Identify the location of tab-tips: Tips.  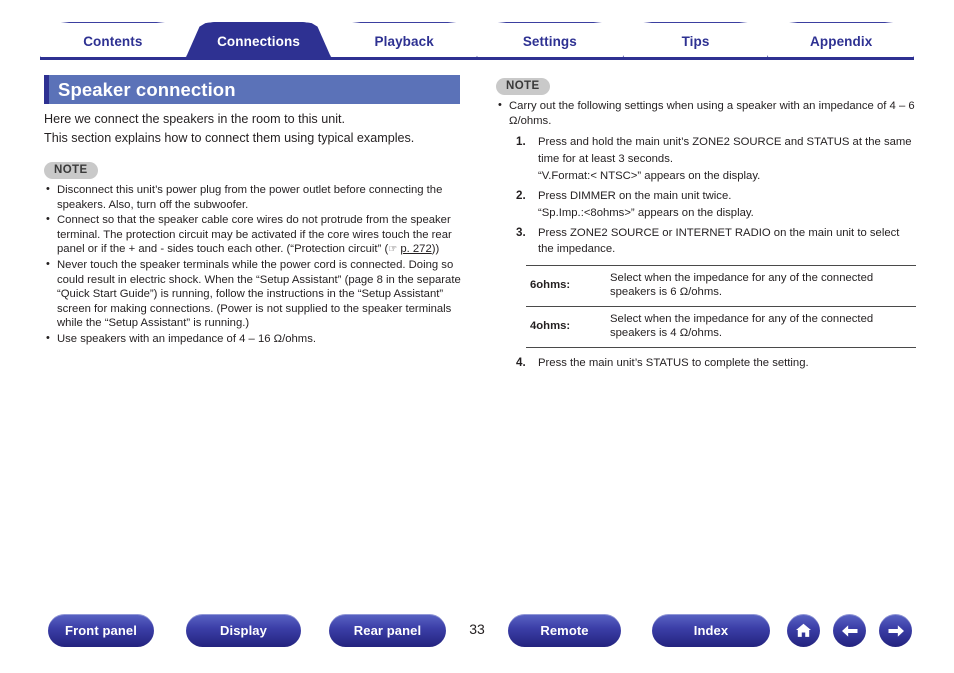
(695, 40).